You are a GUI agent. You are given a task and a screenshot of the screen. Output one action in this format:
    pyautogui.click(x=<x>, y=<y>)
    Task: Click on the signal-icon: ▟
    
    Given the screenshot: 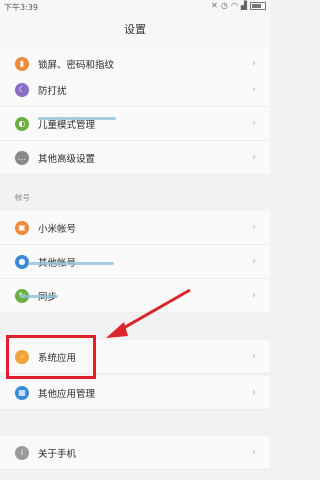 What is the action you would take?
    pyautogui.click(x=243, y=5)
    